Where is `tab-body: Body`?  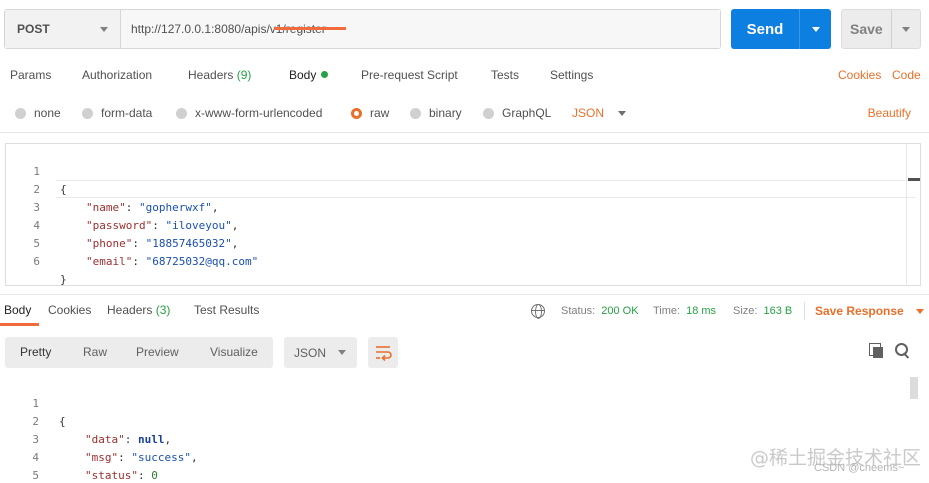
tab-body: Body is located at coordinates (309, 77).